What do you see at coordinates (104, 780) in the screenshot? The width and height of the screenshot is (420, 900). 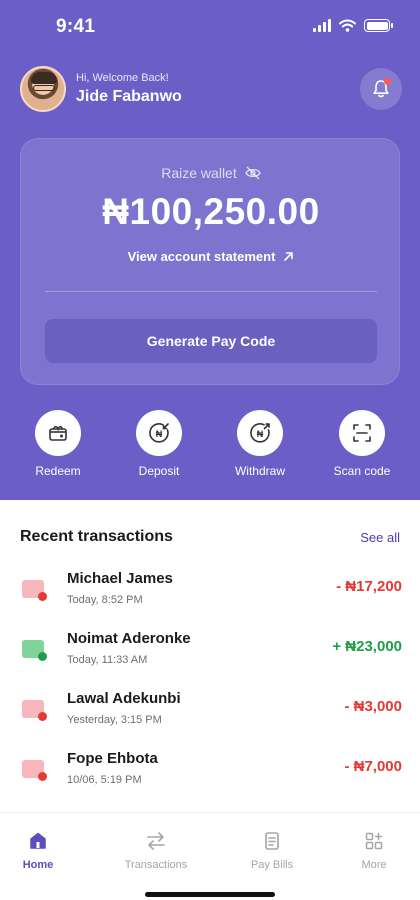 I see `transaction-date: 10/06, 5:19 PM` at bounding box center [104, 780].